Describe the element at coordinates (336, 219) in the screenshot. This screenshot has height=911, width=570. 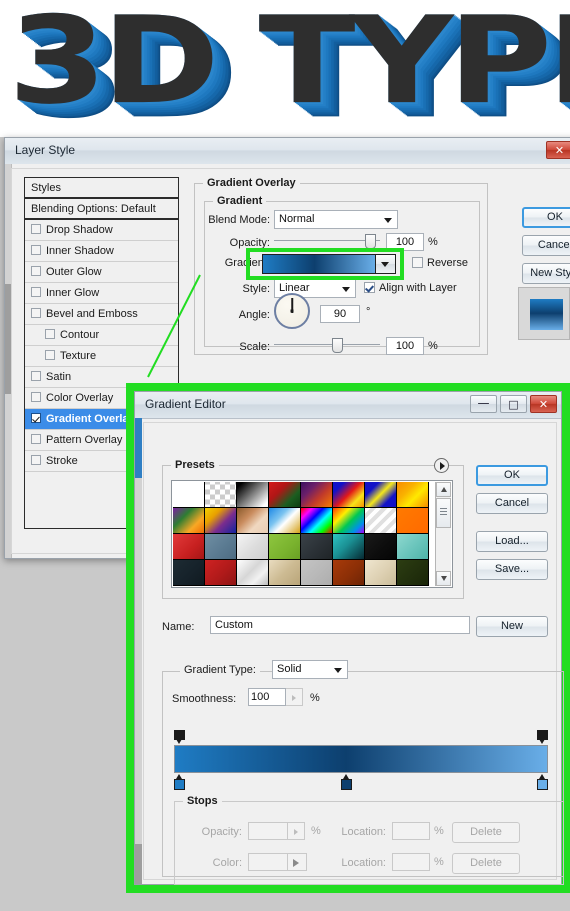
I see `blend-mode-select: Normal` at that location.